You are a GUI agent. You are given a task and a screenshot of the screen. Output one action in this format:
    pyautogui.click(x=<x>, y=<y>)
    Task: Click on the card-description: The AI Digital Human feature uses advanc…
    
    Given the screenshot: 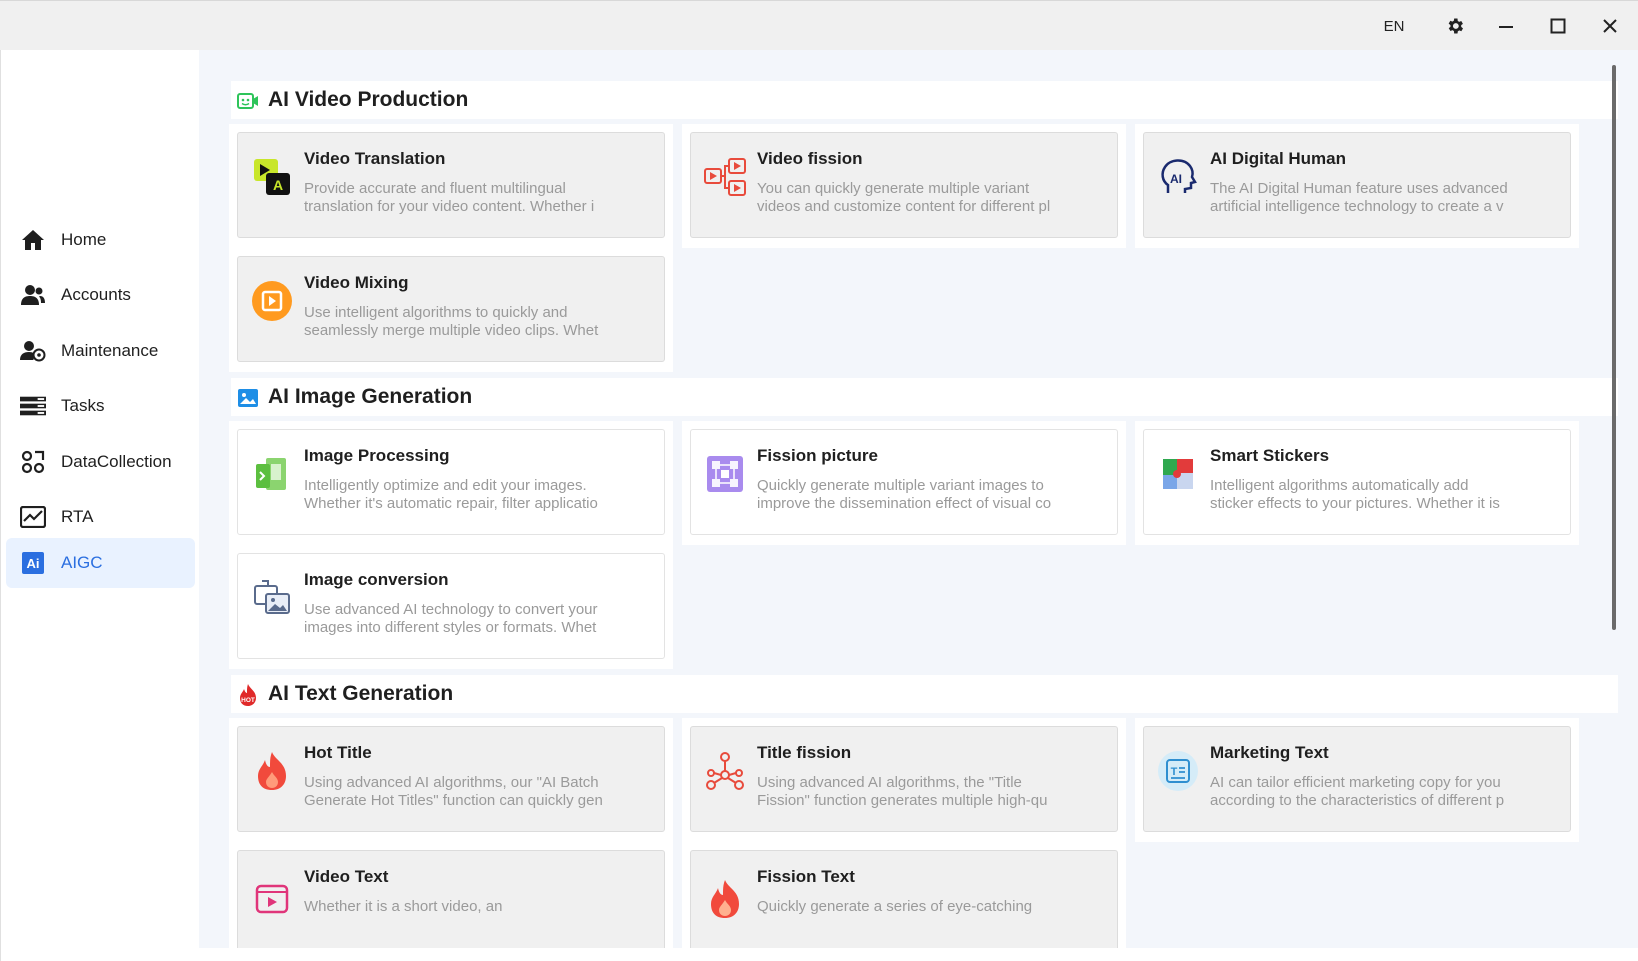 What is the action you would take?
    pyautogui.click(x=1359, y=197)
    